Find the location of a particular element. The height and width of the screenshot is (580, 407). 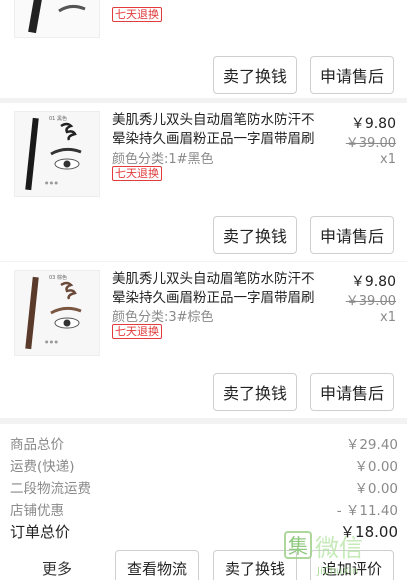

summary-row-goods-total: 商品总价 ￥29.40 is located at coordinates (204, 443).